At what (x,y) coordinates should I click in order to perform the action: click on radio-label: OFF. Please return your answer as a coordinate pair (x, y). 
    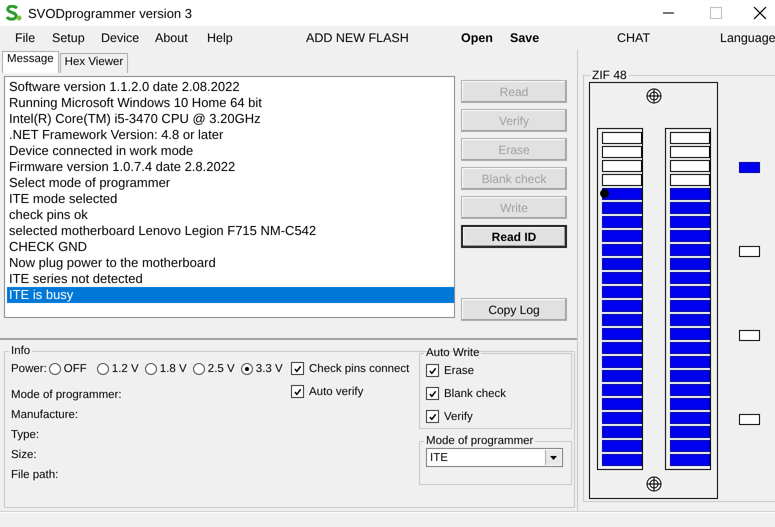
    Looking at the image, I should click on (75, 369).